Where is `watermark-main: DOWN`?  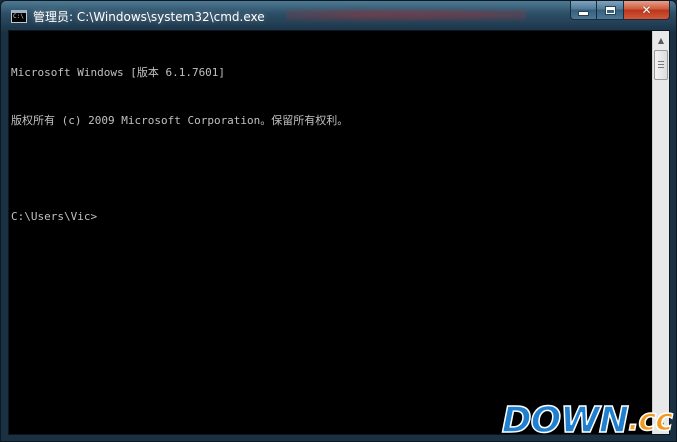 watermark-main: DOWN is located at coordinates (565, 420).